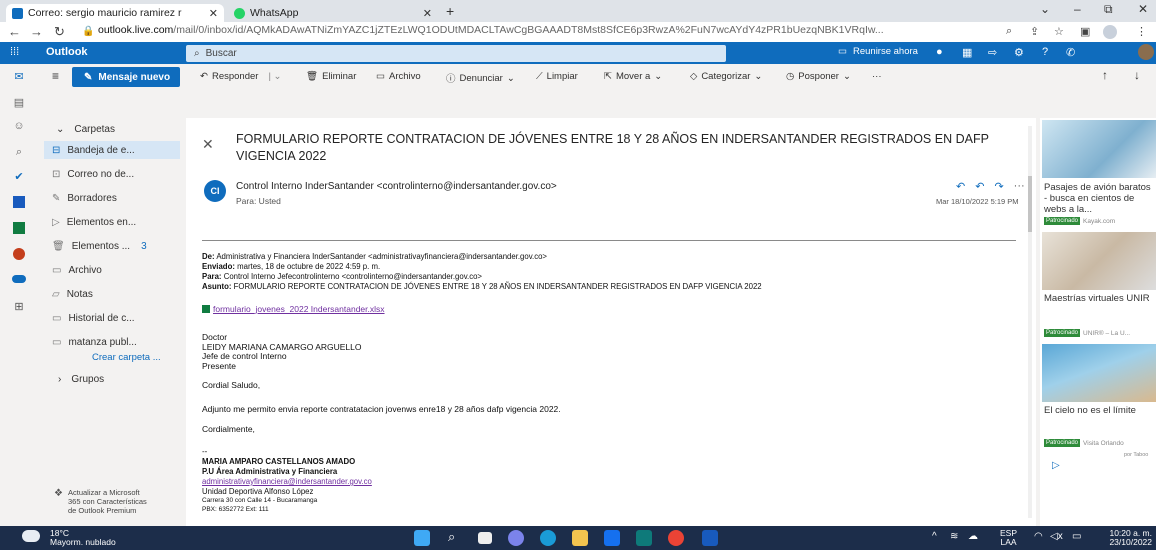 This screenshot has height=550, width=1156. Describe the element at coordinates (19, 177) in the screenshot. I see `todo-icon: ✔` at that location.